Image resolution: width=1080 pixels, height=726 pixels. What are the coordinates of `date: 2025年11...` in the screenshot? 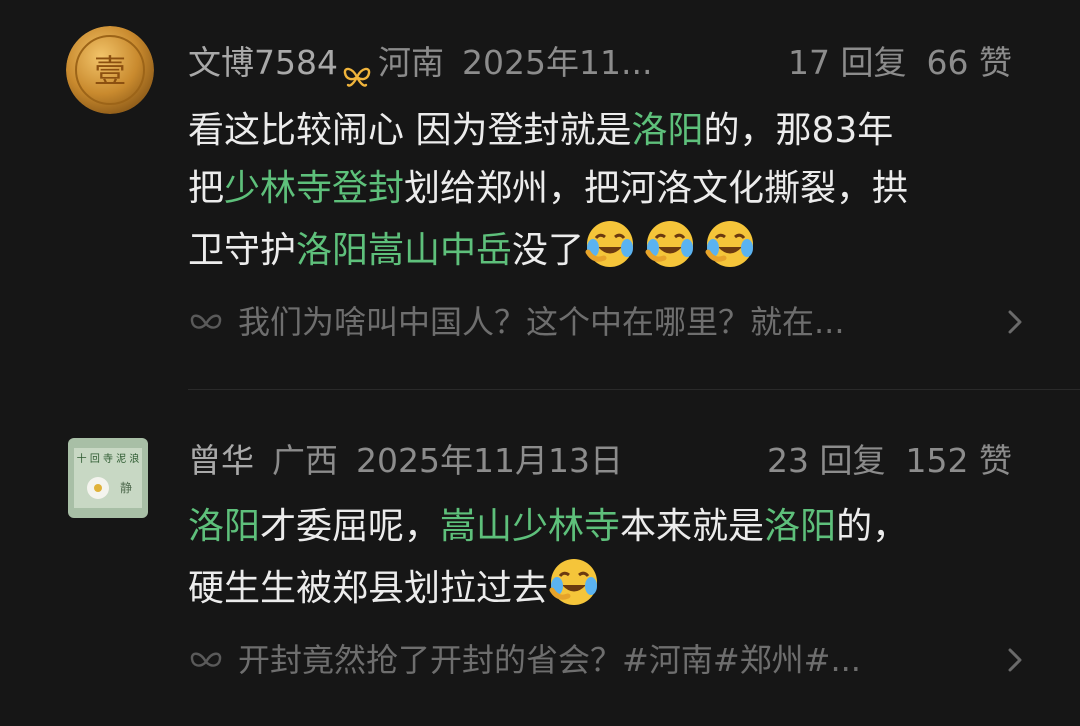 It's located at (557, 62).